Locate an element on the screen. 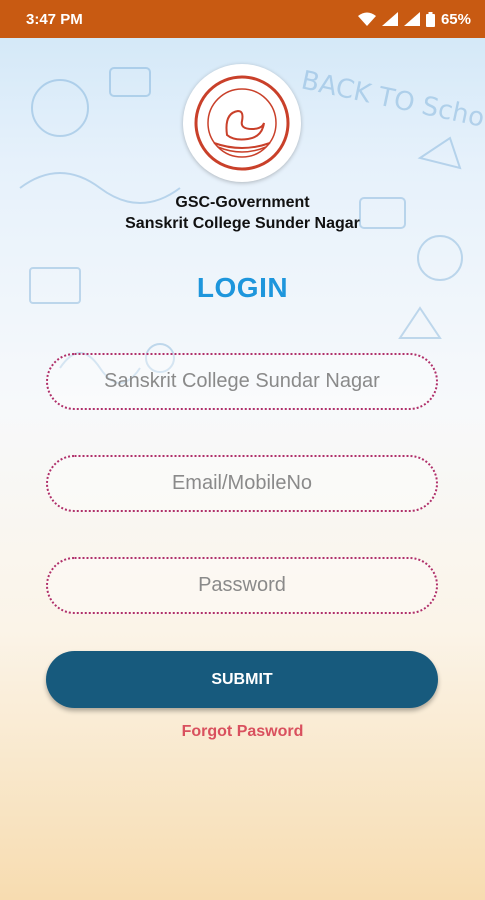  submit-button: SUBMIT is located at coordinates (242, 679).